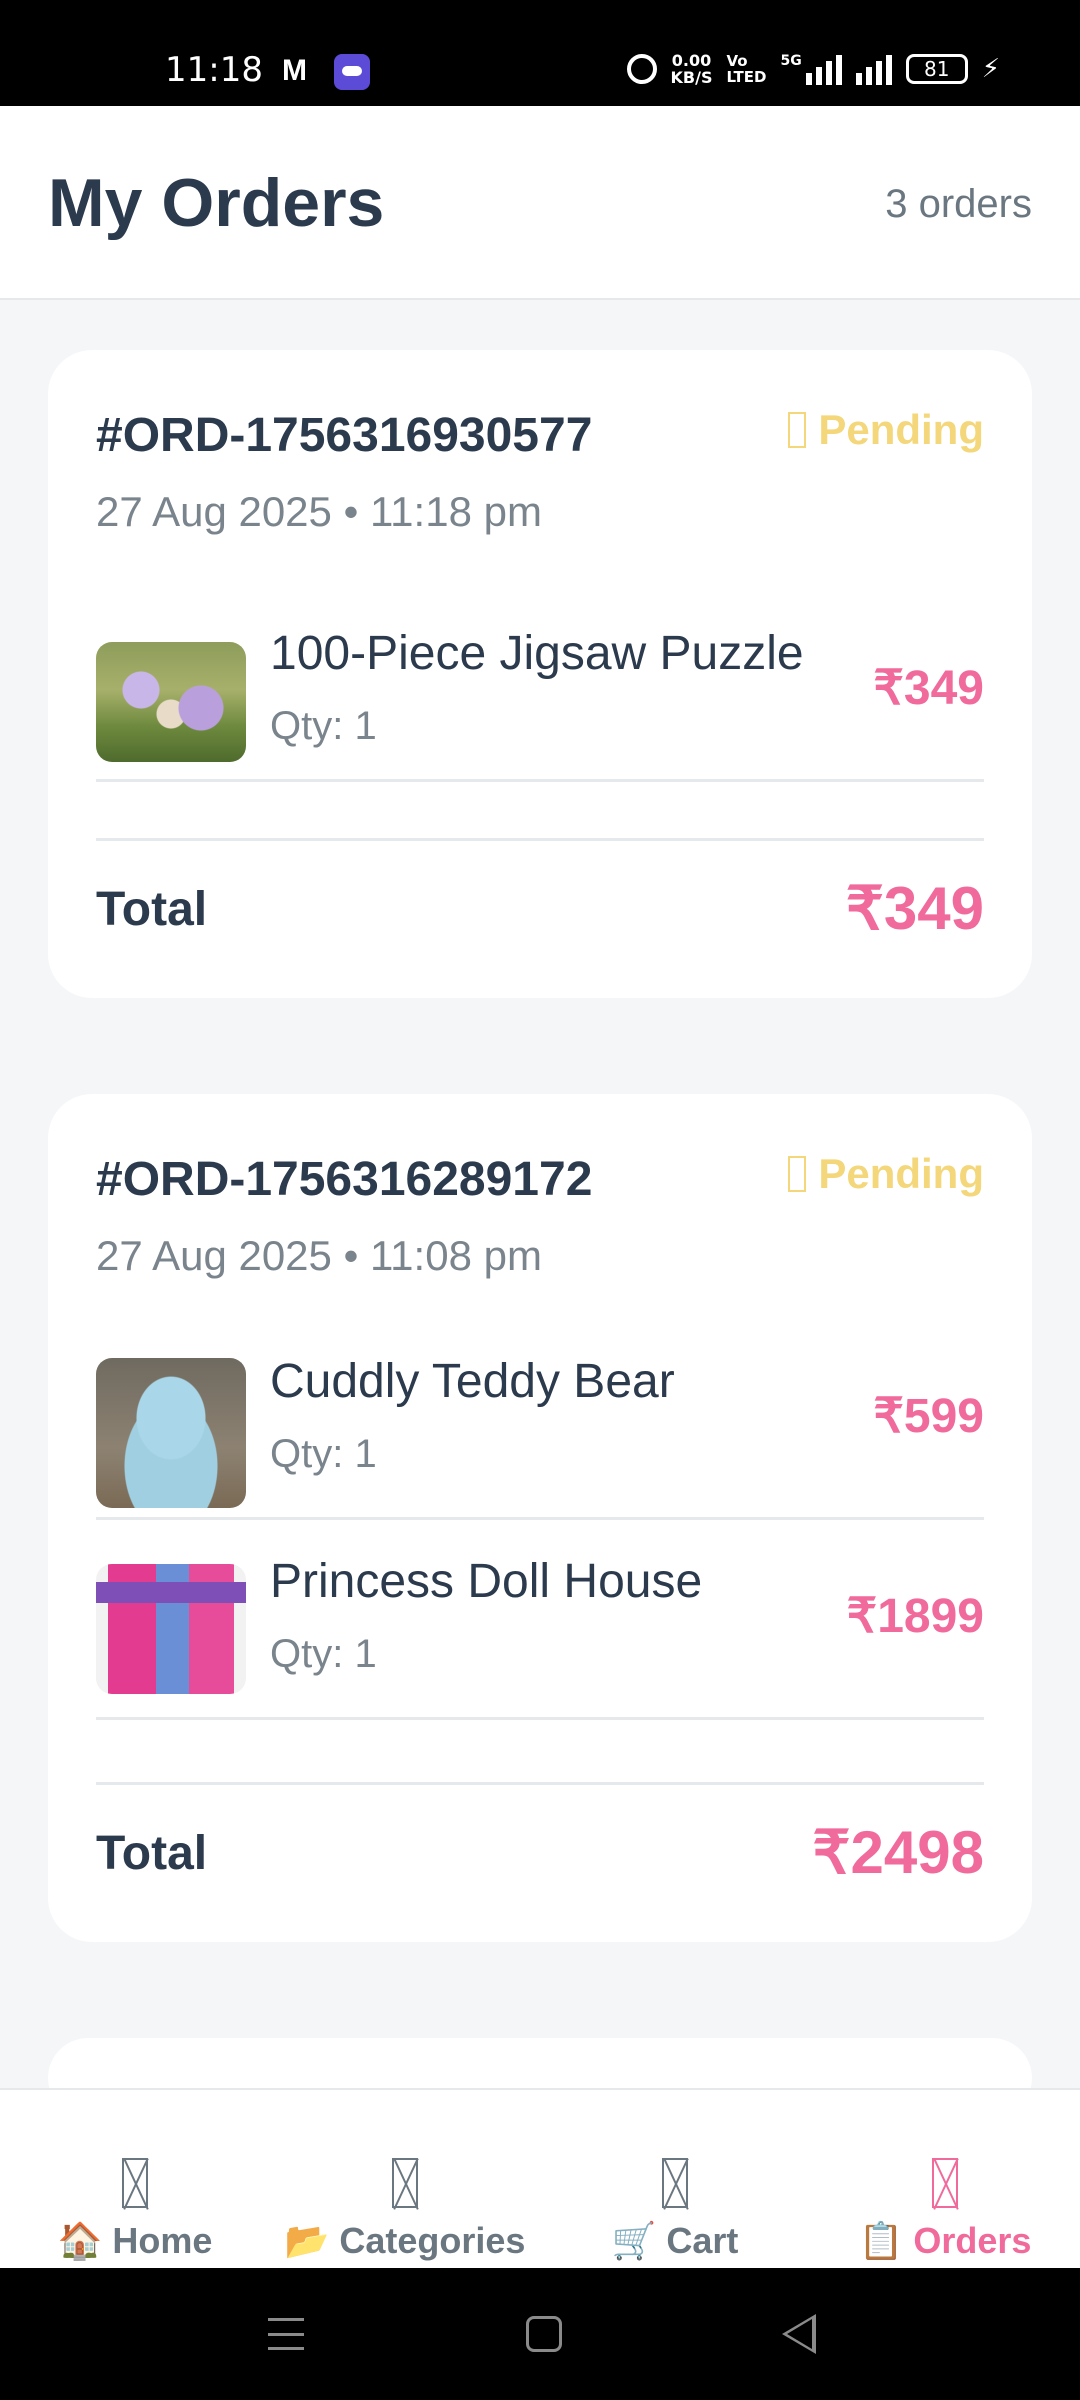 The image size is (1080, 2400). I want to click on nav-label: 📋 Orders, so click(945, 2240).